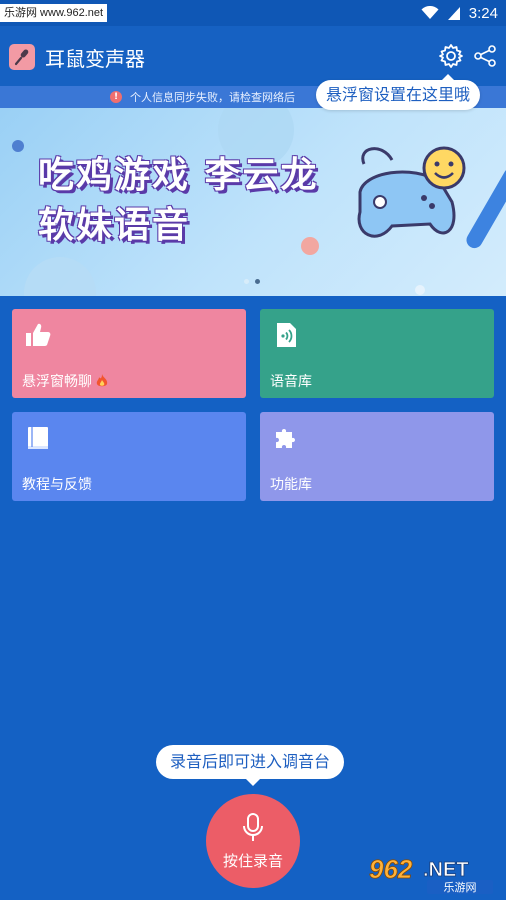 The image size is (506, 900). What do you see at coordinates (253, 827) in the screenshot?
I see `microphone-icon` at bounding box center [253, 827].